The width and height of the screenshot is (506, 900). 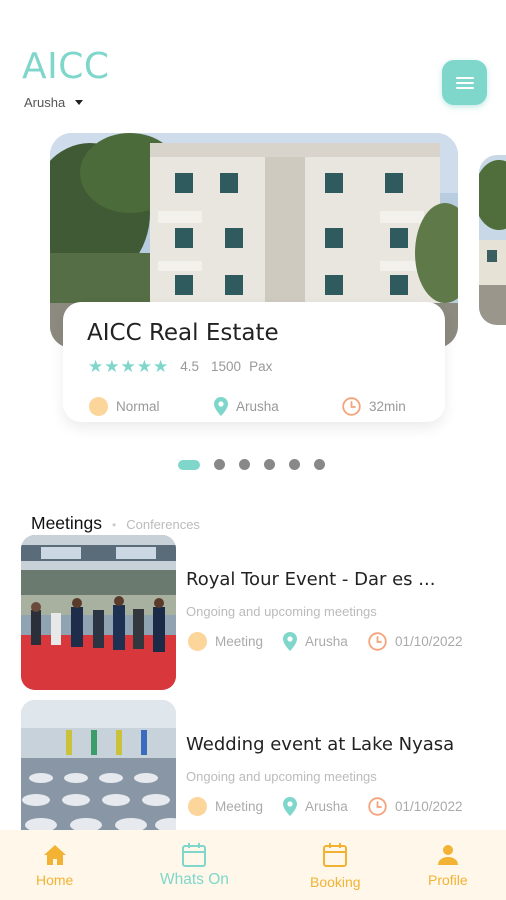 What do you see at coordinates (335, 882) in the screenshot?
I see `nav-booking-label: Booking` at bounding box center [335, 882].